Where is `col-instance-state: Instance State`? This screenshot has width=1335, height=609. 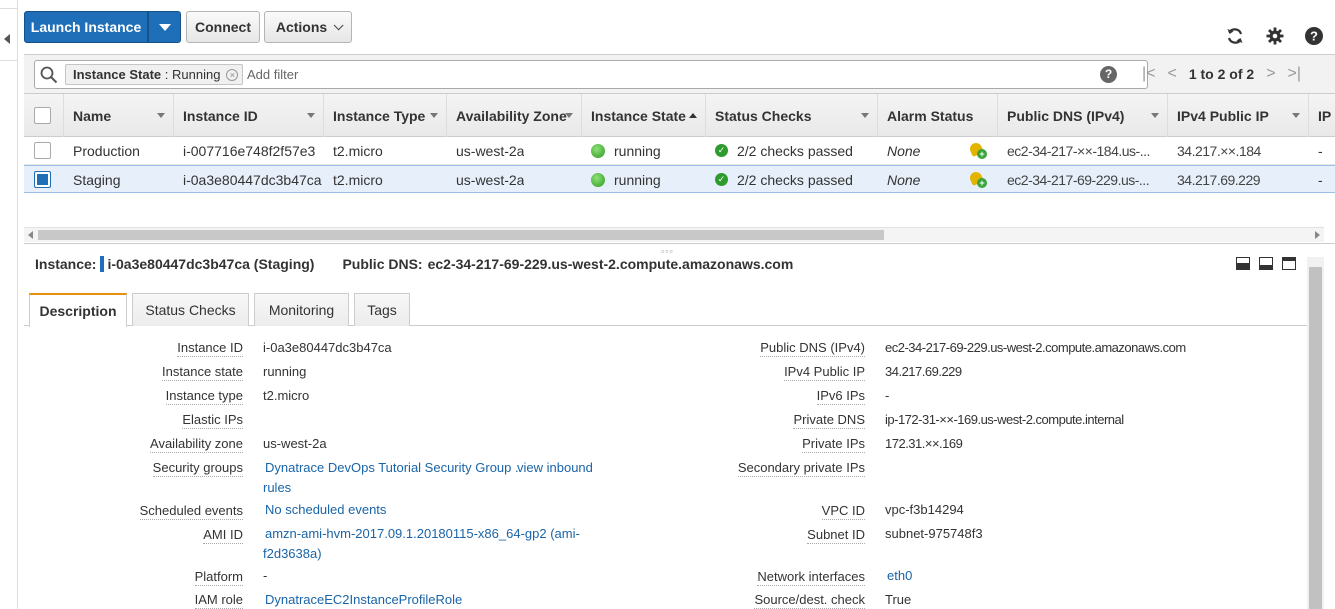
col-instance-state: Instance State is located at coordinates (643, 115).